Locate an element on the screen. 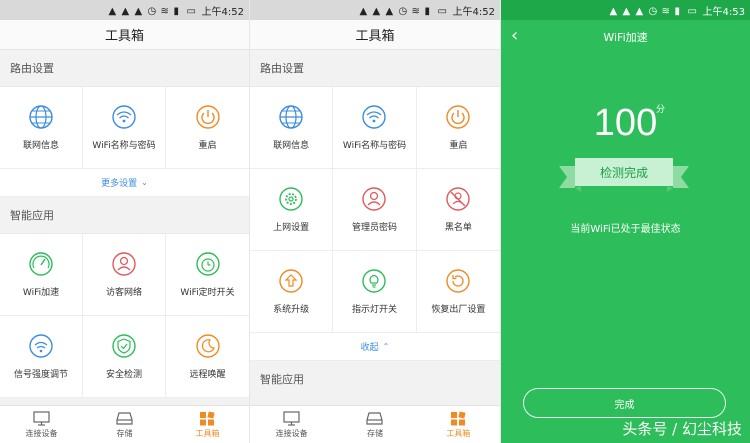 The width and height of the screenshot is (750, 443). tool-cell-label: 远程唤醒 is located at coordinates (207, 375).